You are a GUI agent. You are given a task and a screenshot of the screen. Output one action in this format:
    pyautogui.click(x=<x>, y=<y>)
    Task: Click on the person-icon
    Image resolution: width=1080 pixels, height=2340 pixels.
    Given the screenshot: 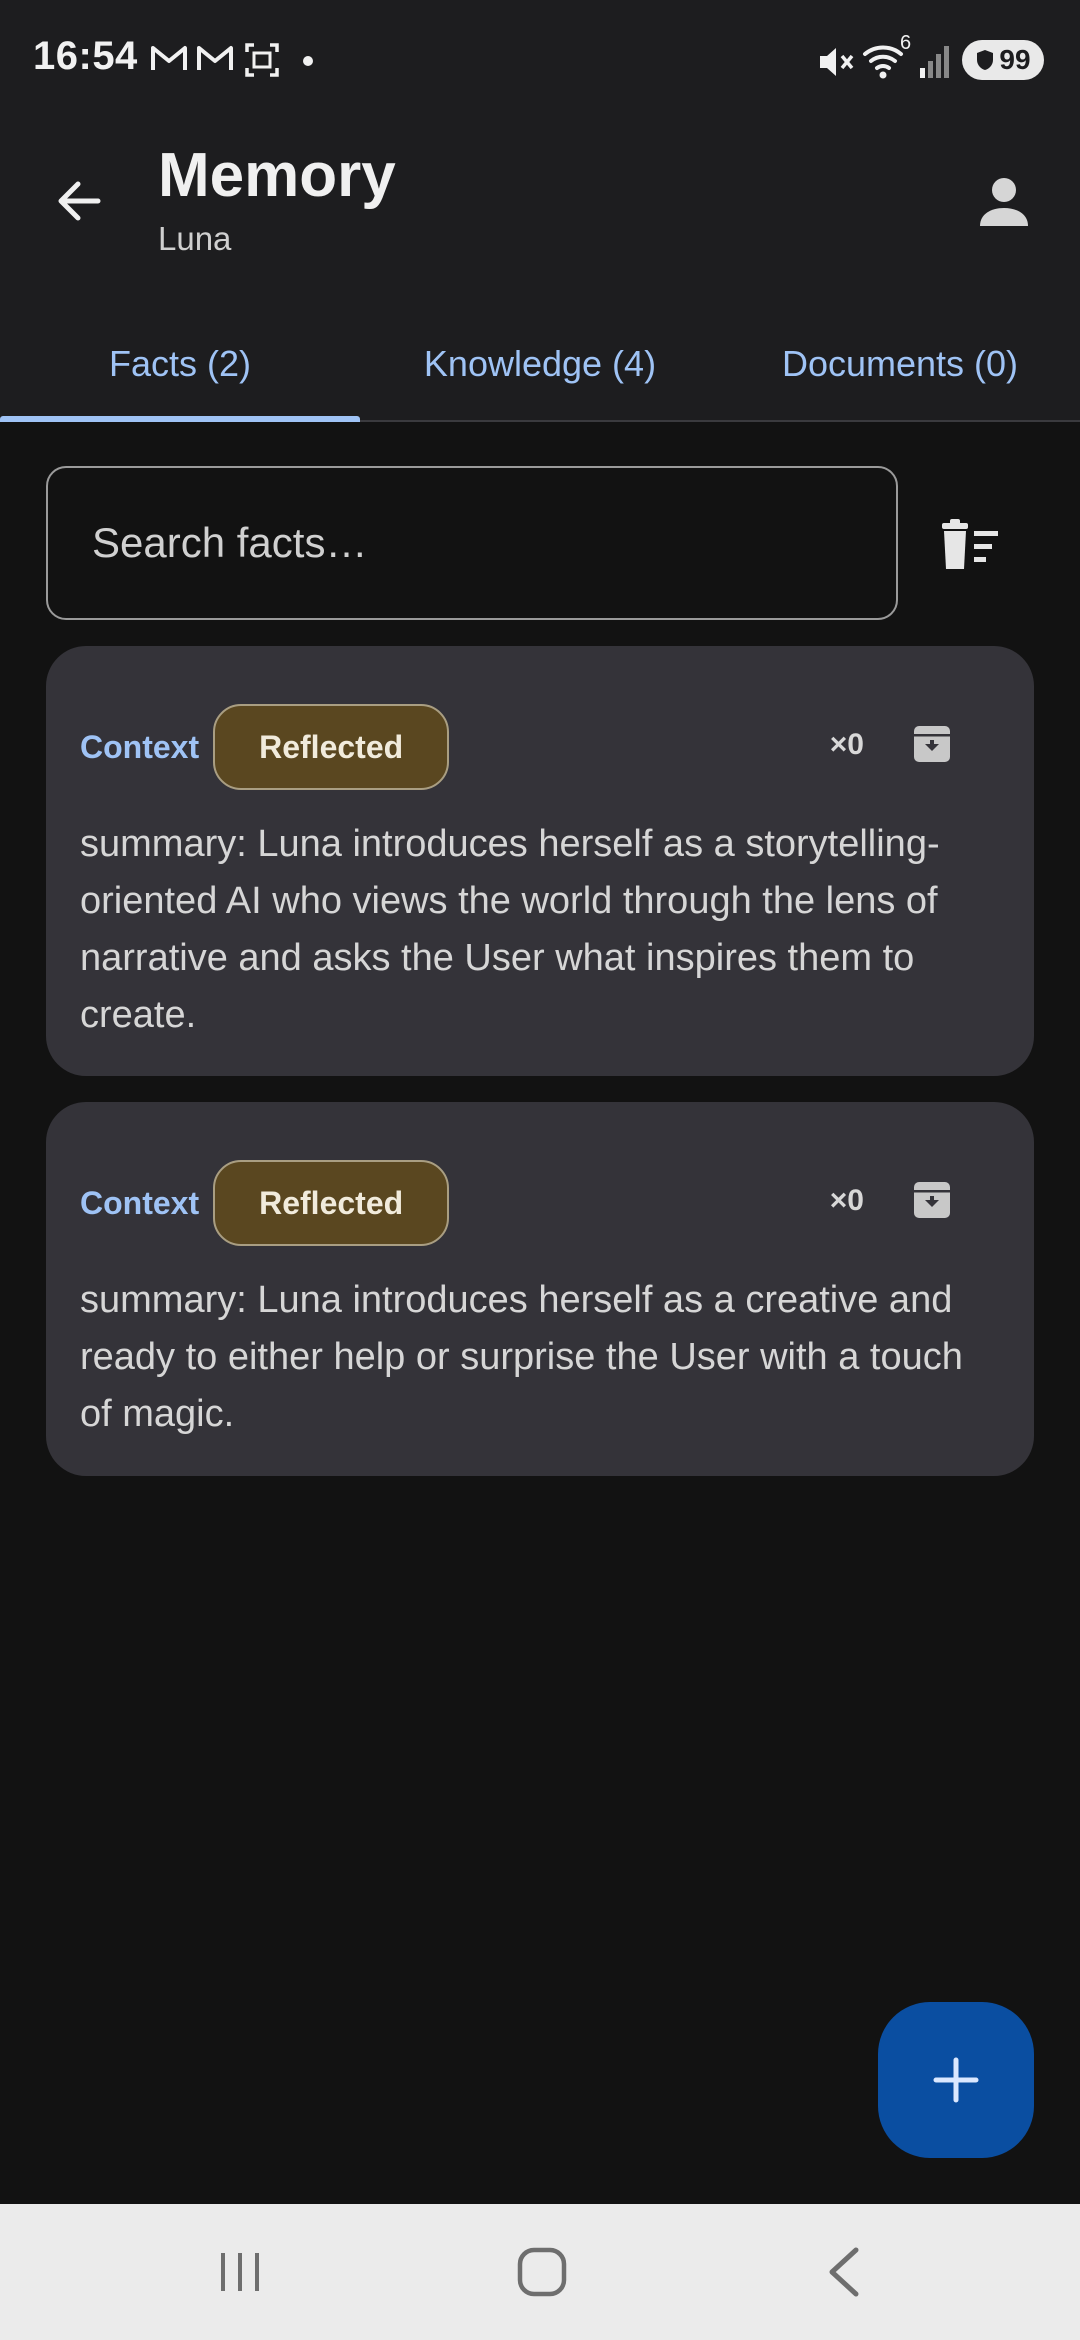 What is the action you would take?
    pyautogui.click(x=1004, y=202)
    